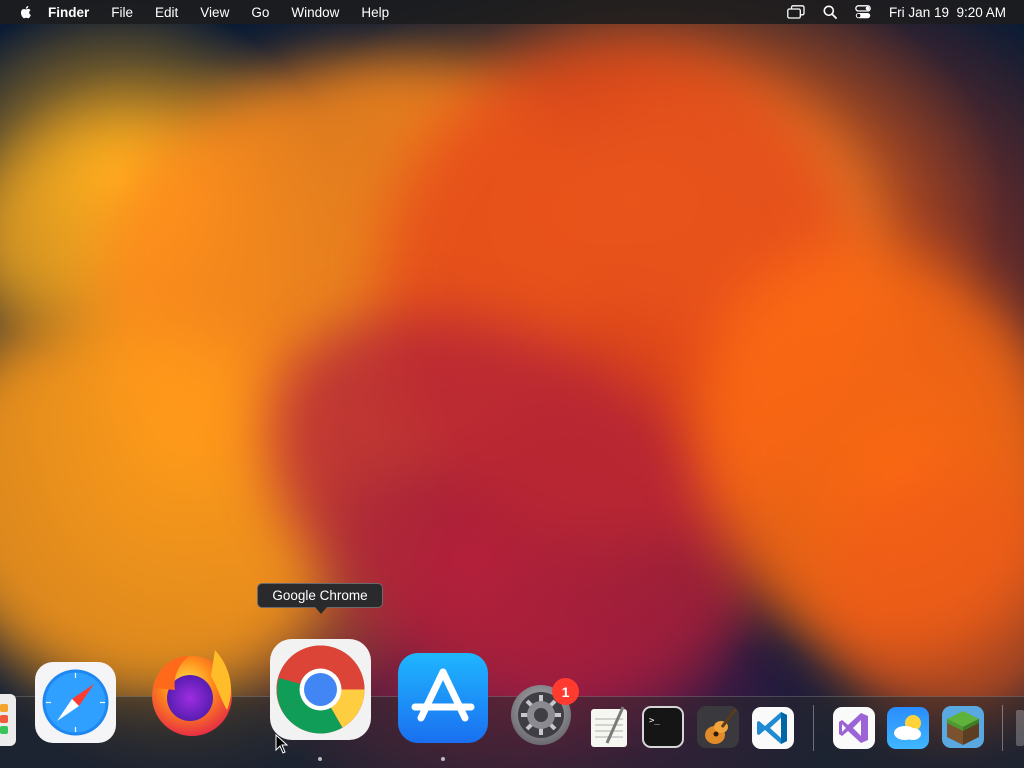 The image size is (1024, 768). I want to click on weather-icon, so click(908, 728).